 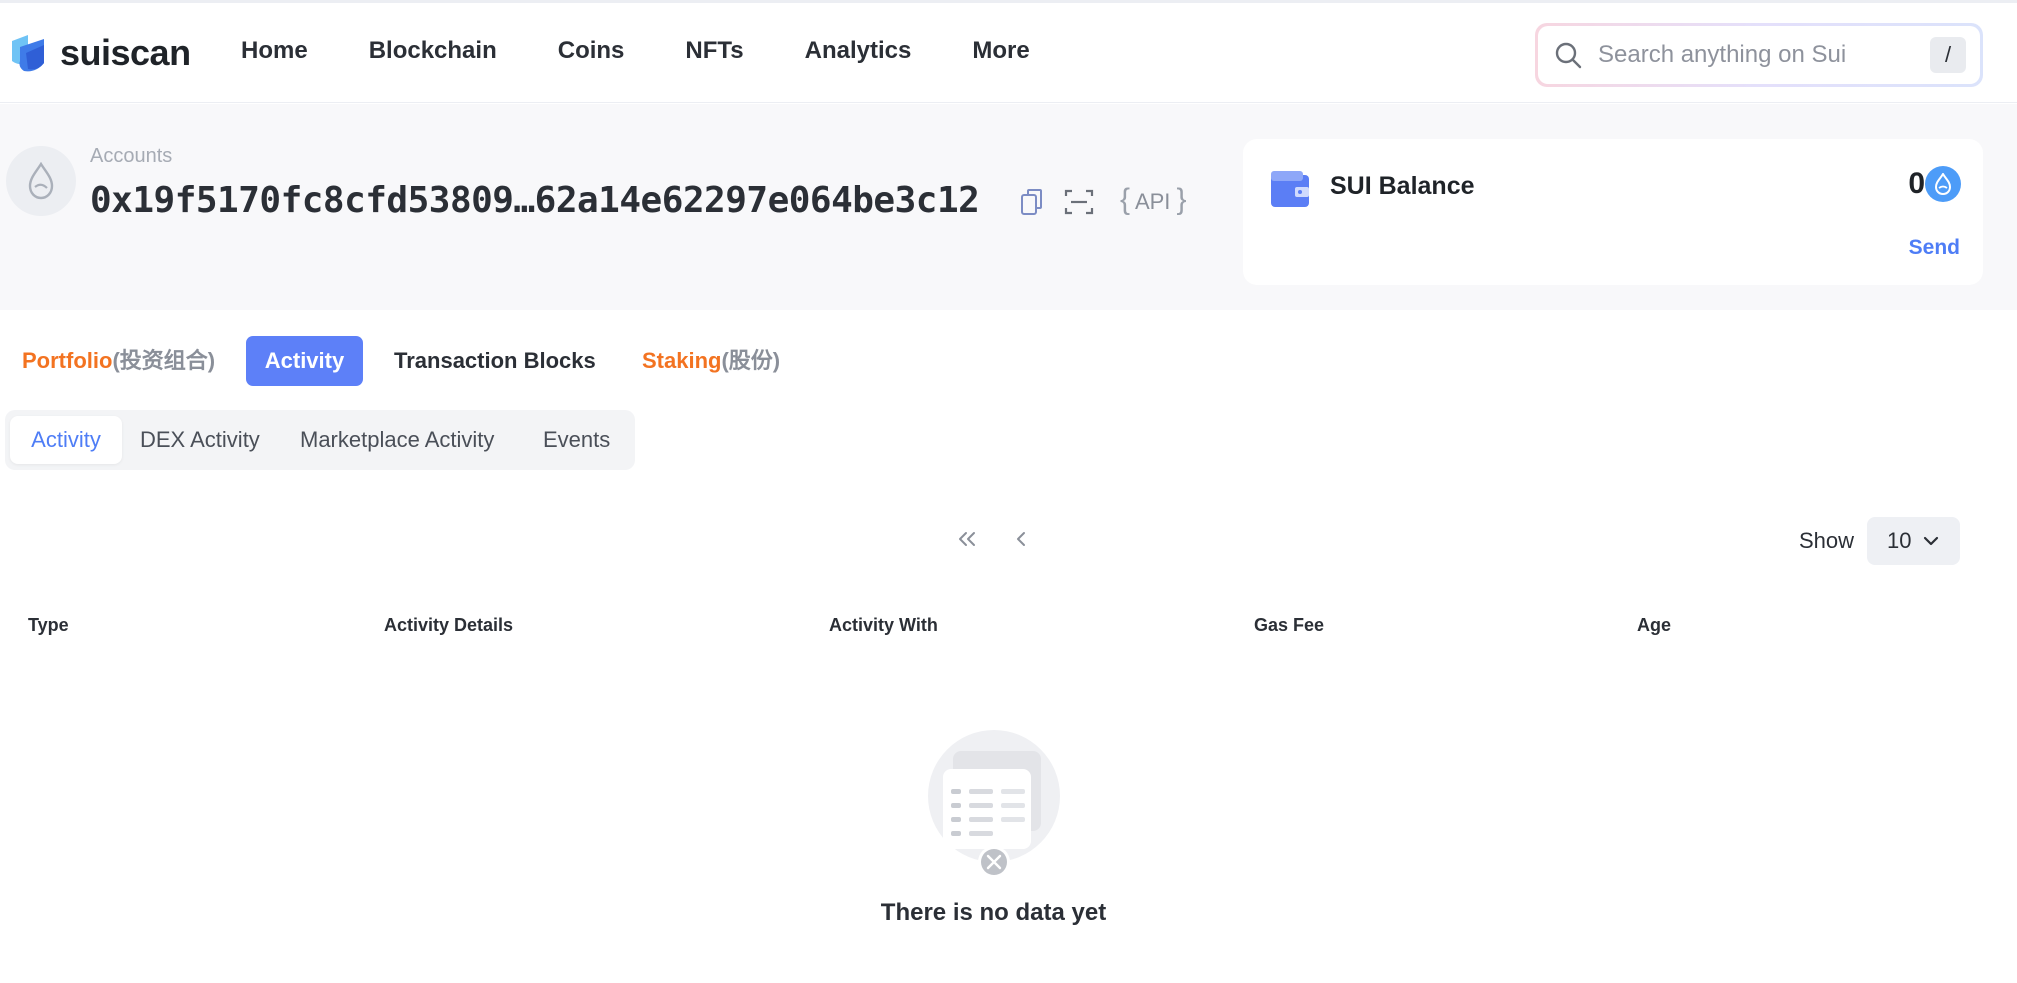 I want to click on tab-staking-label: Staking, so click(x=682, y=360).